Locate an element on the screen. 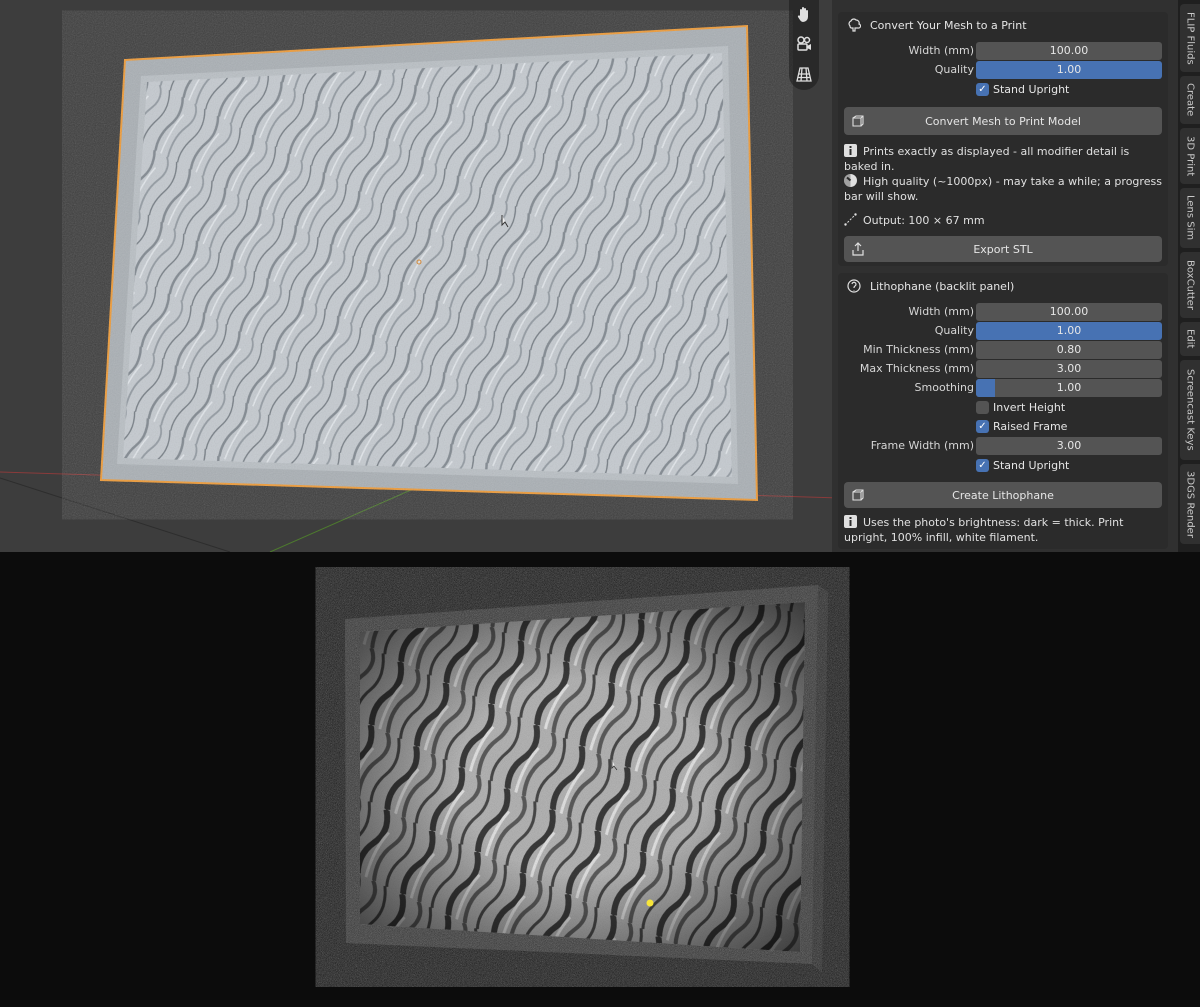 The height and width of the screenshot is (1007, 1200). checkbox-empty-icon is located at coordinates (982, 407).